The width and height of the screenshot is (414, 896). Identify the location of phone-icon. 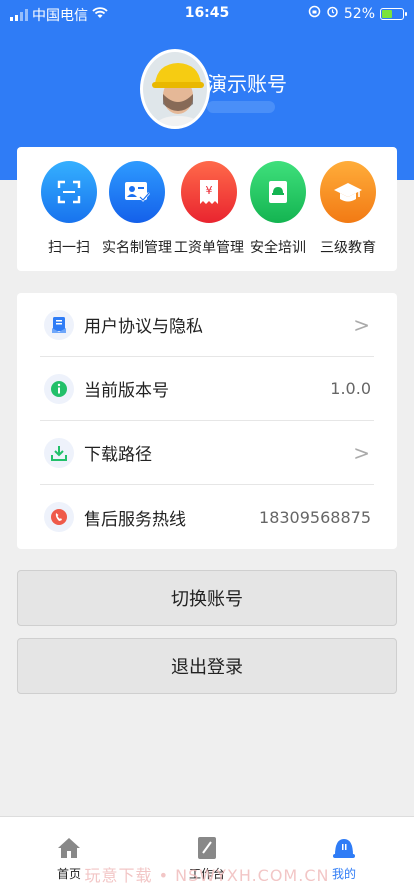
(59, 517).